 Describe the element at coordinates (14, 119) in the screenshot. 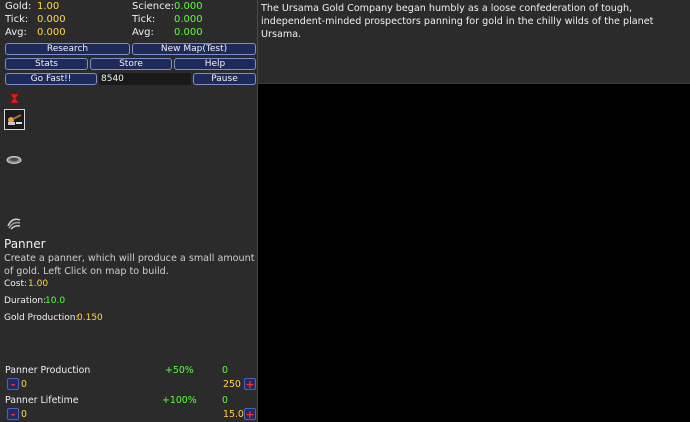

I see `pickaxe-panner-icon` at that location.